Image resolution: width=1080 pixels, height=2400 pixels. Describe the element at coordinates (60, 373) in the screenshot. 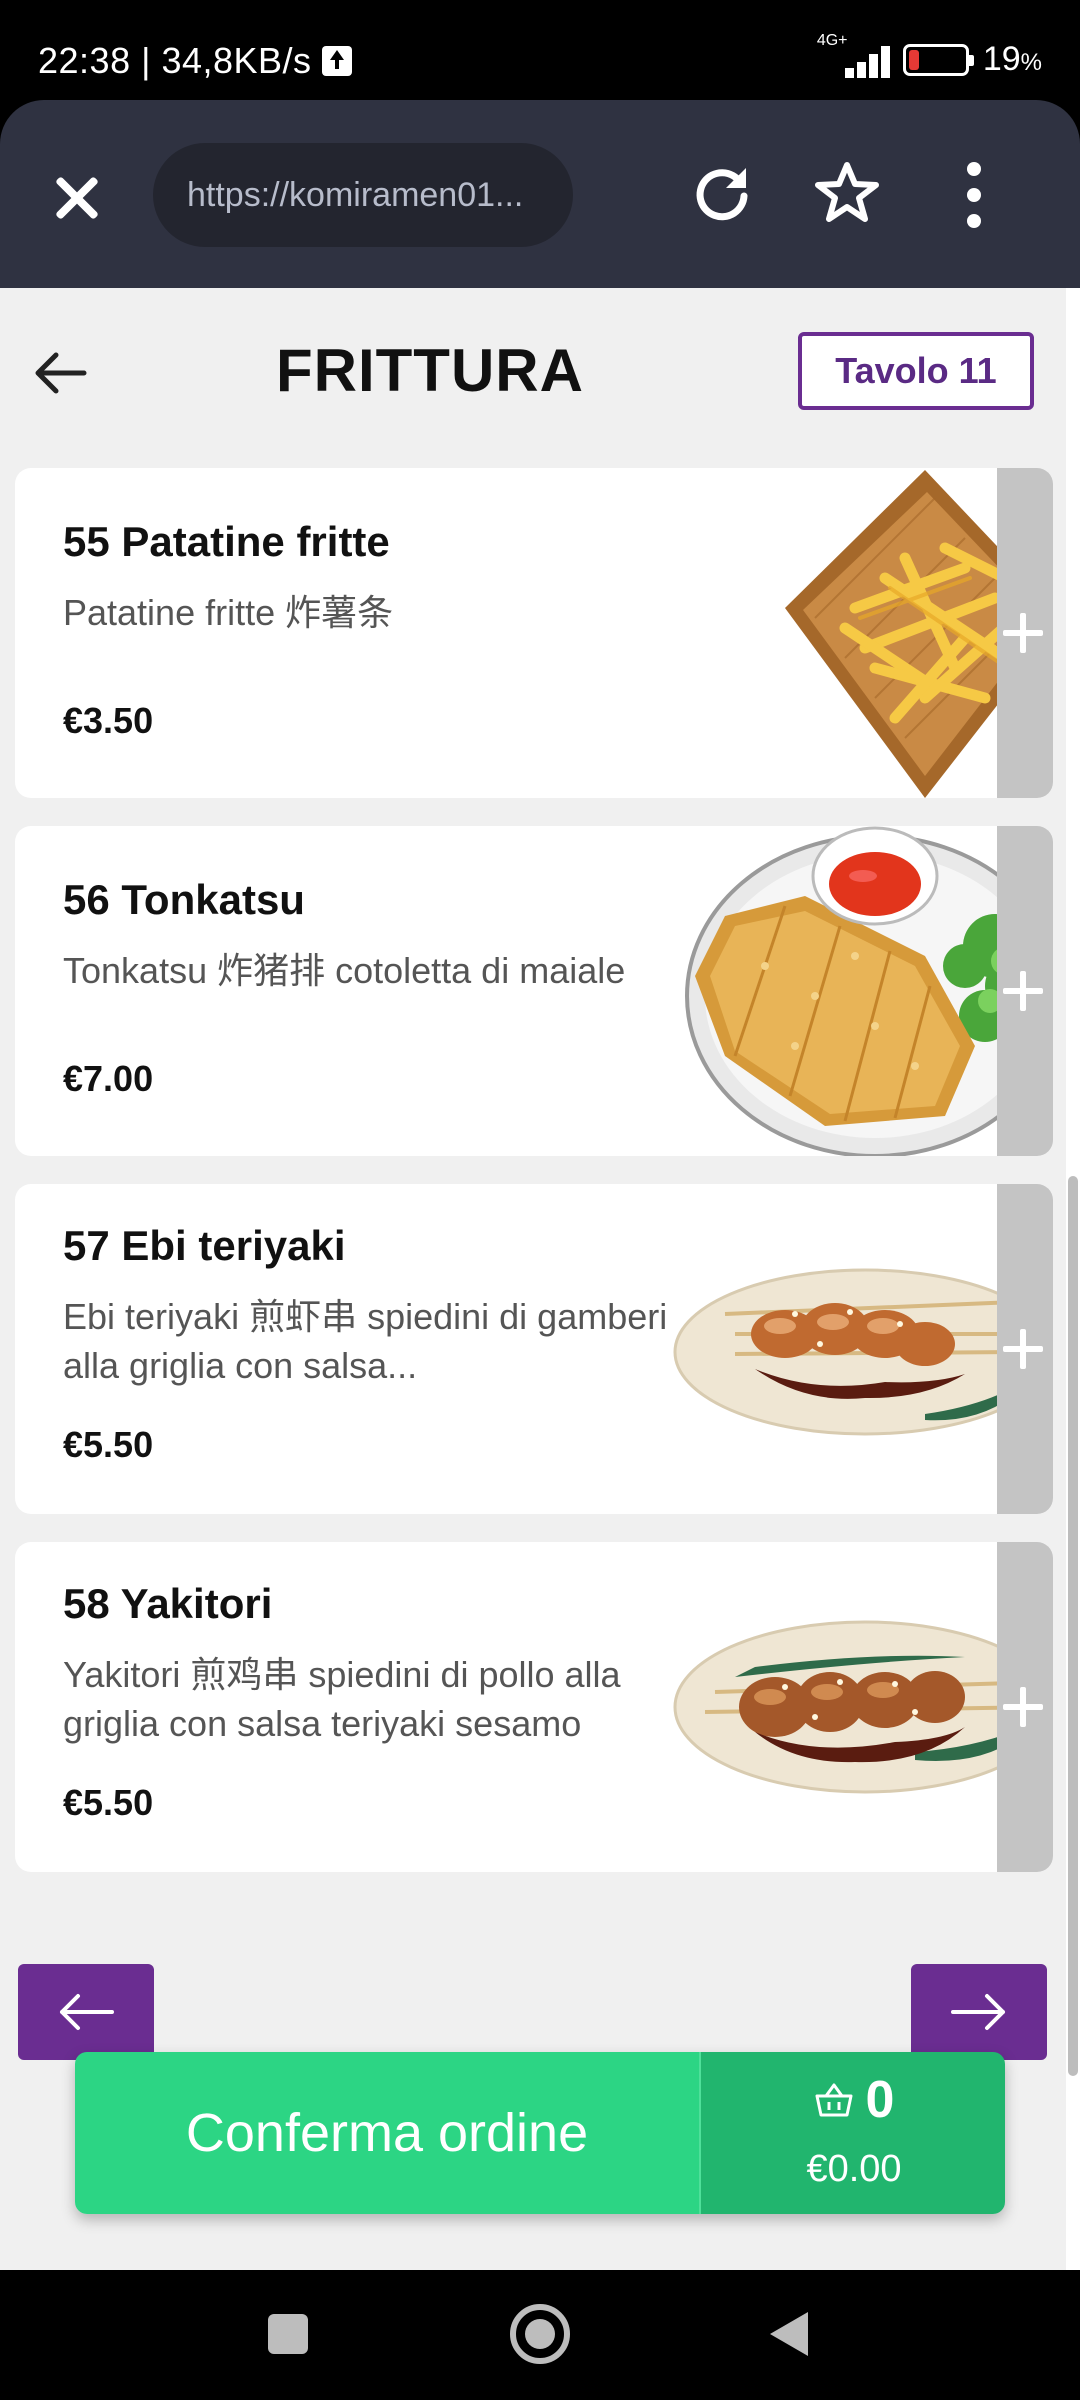

I see `back-arrow-icon` at that location.